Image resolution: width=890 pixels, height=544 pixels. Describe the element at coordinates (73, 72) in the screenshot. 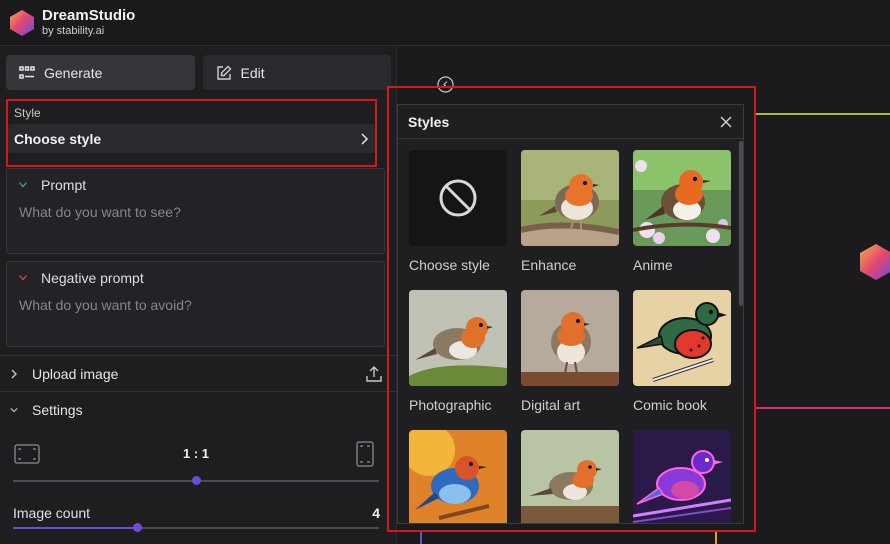

I see `tab-generate-label: Generate` at that location.